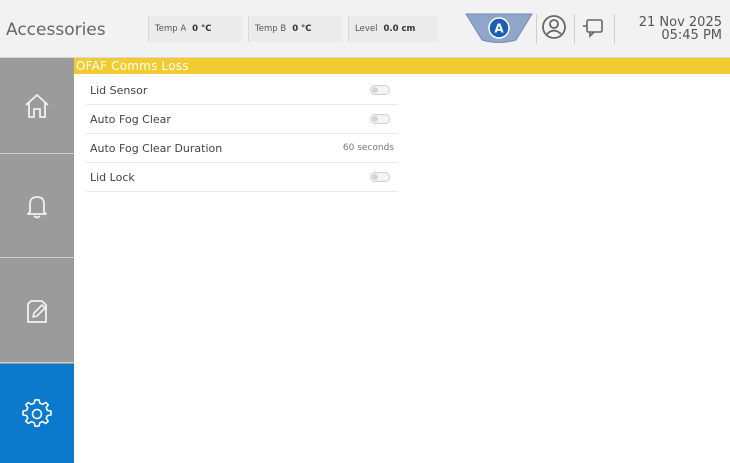  I want to click on auto-fog-clear-toggle, so click(380, 119).